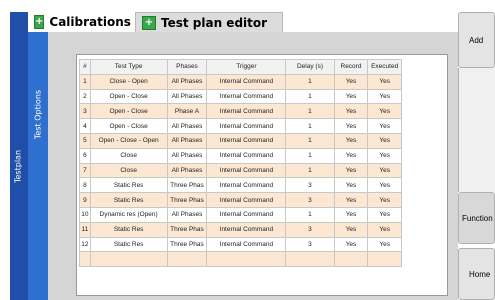 This screenshot has width=495, height=300. What do you see at coordinates (85, 140) in the screenshot?
I see `cell-number: 5` at bounding box center [85, 140].